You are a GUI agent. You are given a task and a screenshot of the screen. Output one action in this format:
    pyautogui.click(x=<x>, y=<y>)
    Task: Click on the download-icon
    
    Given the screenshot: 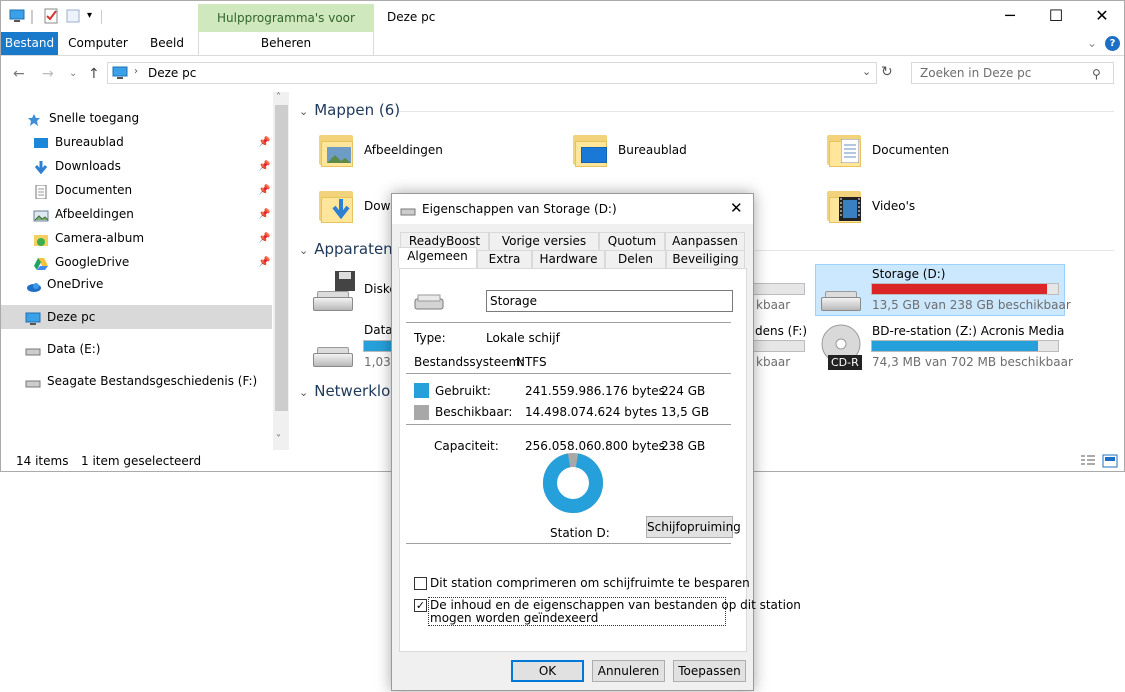 What is the action you would take?
    pyautogui.click(x=41, y=167)
    